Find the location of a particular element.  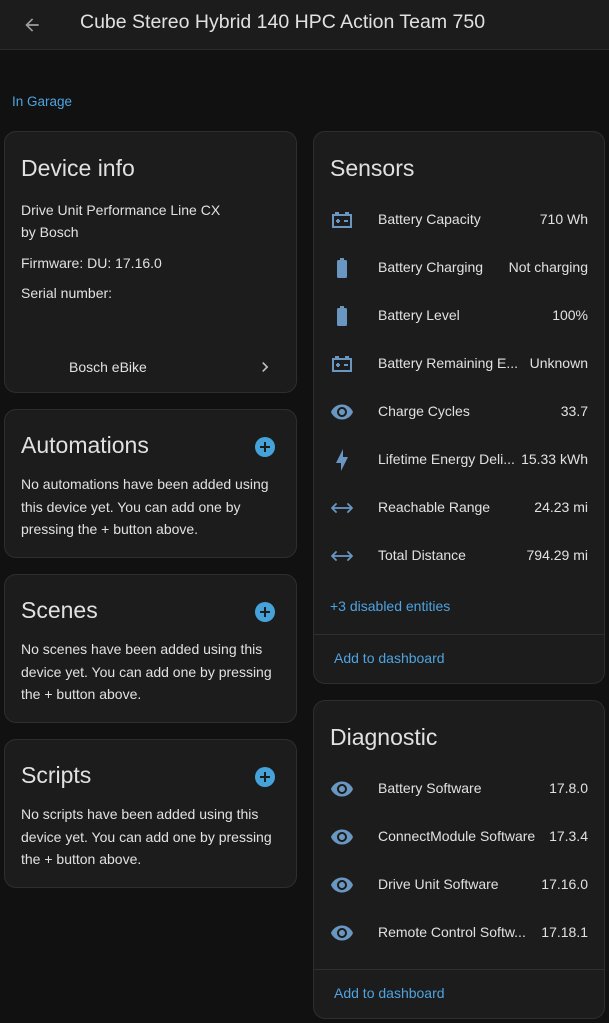

entity-name: Battery Level is located at coordinates (419, 315).